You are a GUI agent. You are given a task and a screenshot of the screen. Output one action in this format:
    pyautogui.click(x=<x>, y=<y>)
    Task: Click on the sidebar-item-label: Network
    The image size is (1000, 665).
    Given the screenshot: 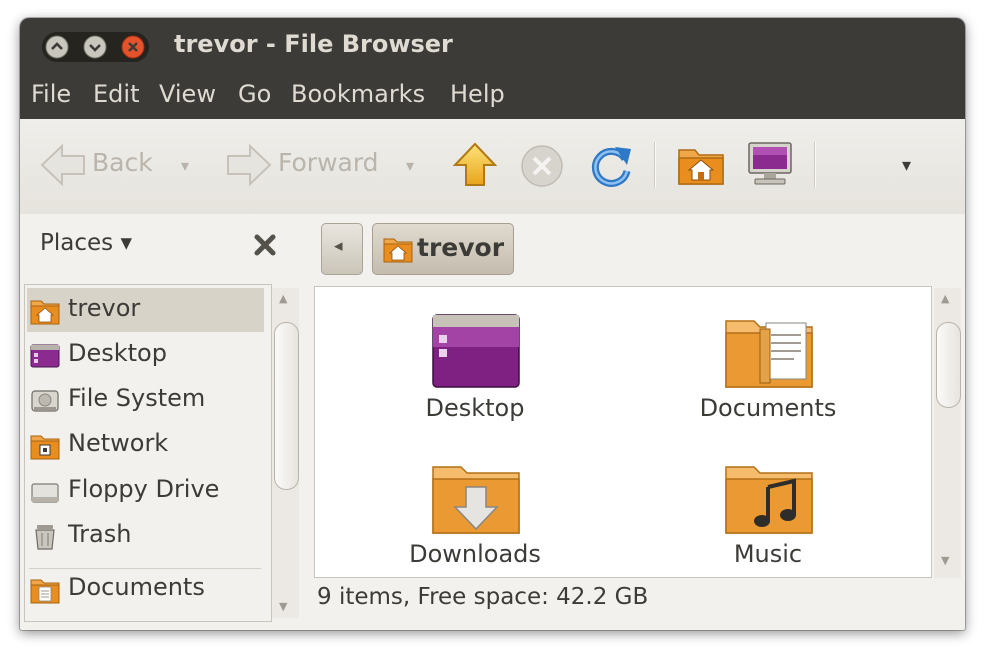 What is the action you would take?
    pyautogui.click(x=118, y=443)
    